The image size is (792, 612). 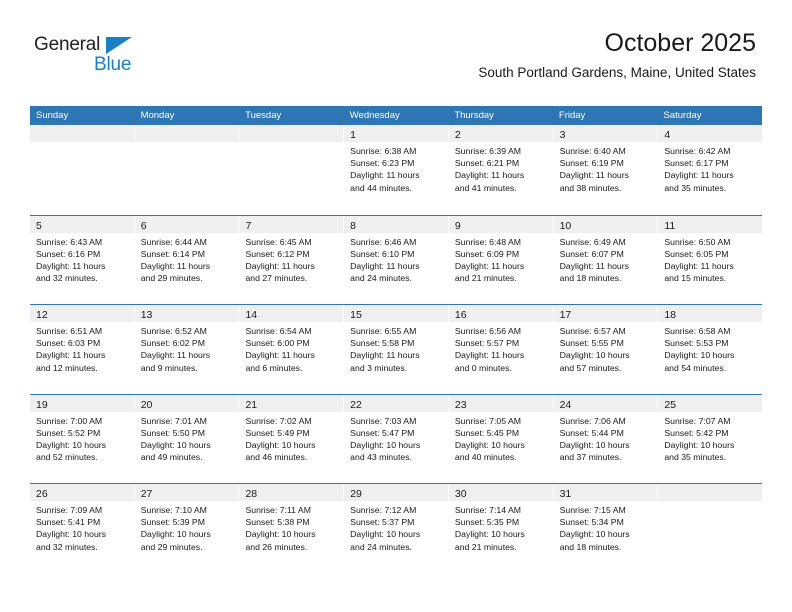 What do you see at coordinates (696, 163) in the screenshot?
I see `sunset-text: Sunset: 6:17 PM` at bounding box center [696, 163].